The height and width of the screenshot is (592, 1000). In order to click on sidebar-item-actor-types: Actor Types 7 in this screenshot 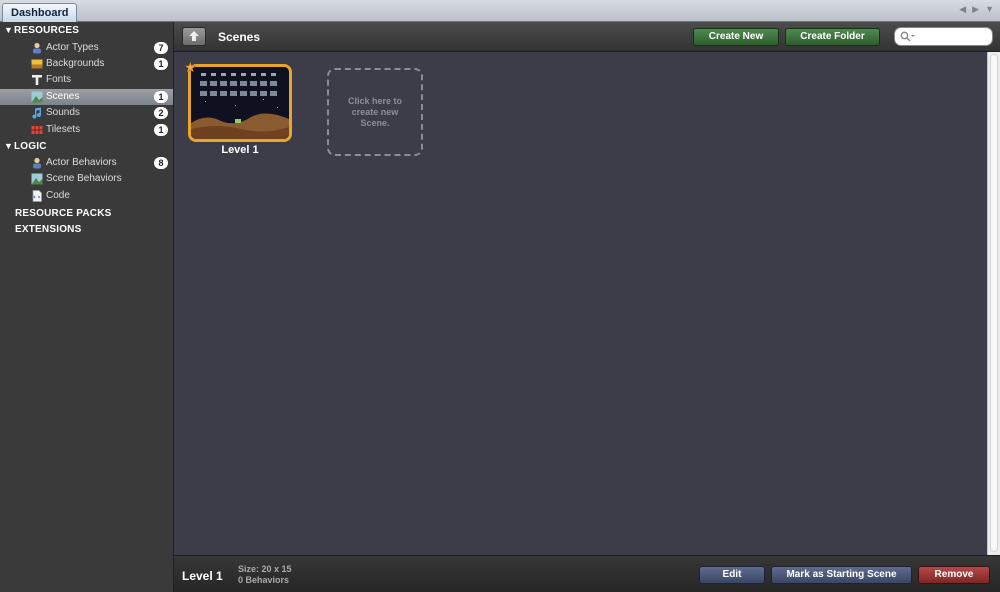, I will do `click(86, 48)`.